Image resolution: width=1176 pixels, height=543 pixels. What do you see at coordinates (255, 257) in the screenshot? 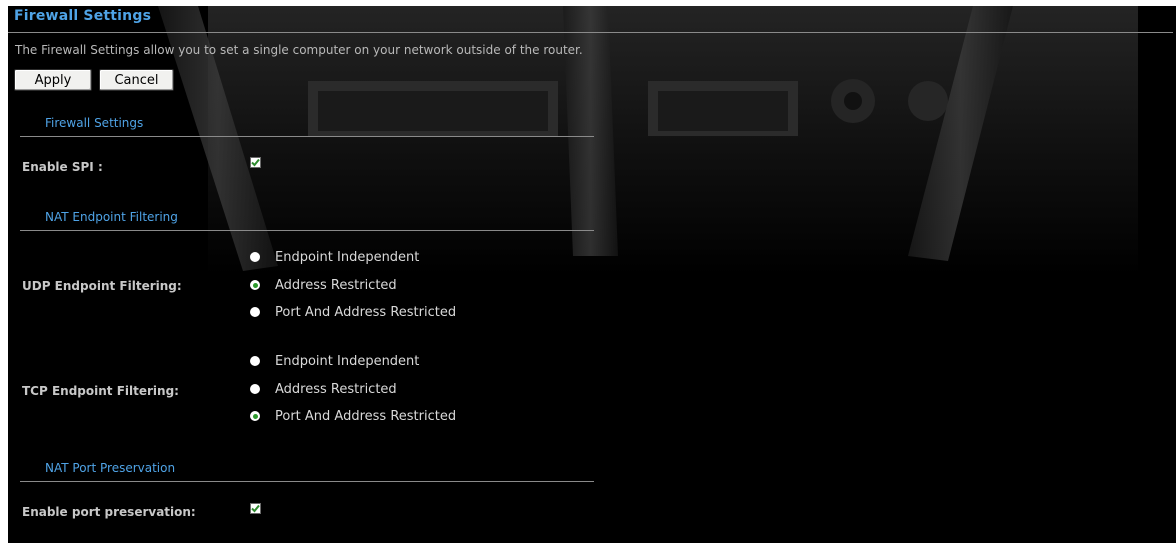
I see `udp-radio-endpoint-independent` at bounding box center [255, 257].